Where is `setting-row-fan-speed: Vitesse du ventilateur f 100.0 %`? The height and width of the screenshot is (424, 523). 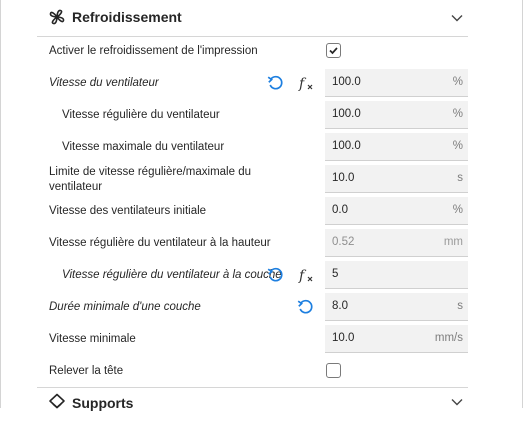
setting-row-fan-speed: Vitesse du ventilateur f 100.0 % is located at coordinates (261, 83).